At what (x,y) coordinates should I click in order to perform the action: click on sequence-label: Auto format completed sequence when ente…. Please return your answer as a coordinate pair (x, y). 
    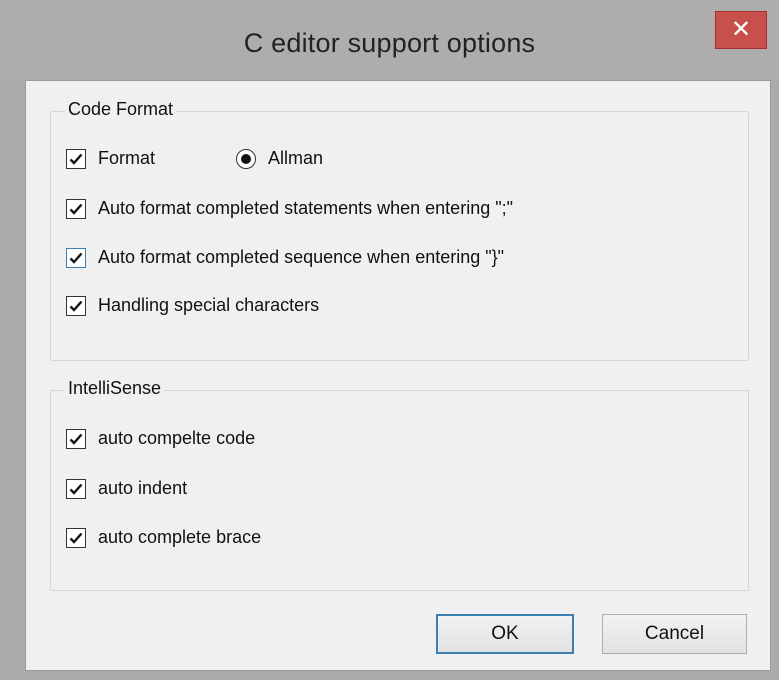
    Looking at the image, I should click on (301, 257).